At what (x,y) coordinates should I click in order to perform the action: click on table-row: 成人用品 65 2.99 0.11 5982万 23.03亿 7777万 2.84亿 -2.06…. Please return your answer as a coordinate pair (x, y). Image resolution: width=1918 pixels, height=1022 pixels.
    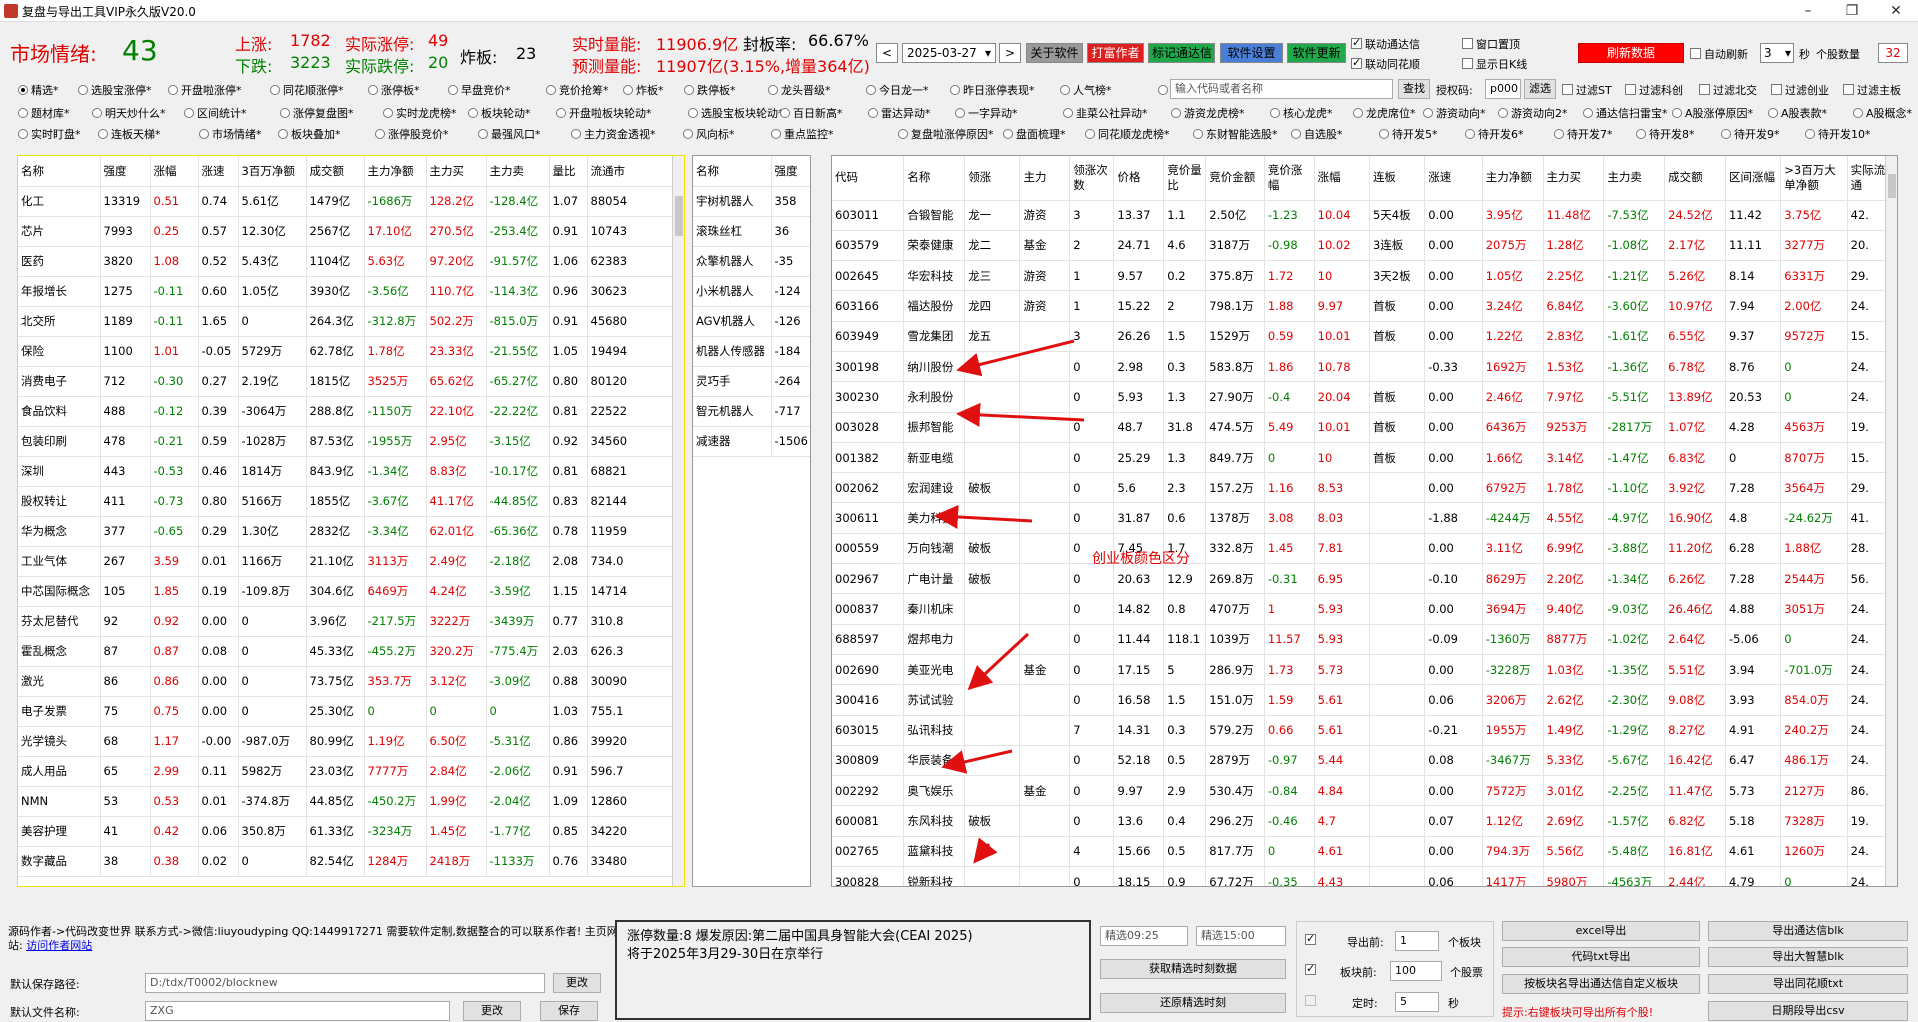
    Looking at the image, I should click on (346, 771).